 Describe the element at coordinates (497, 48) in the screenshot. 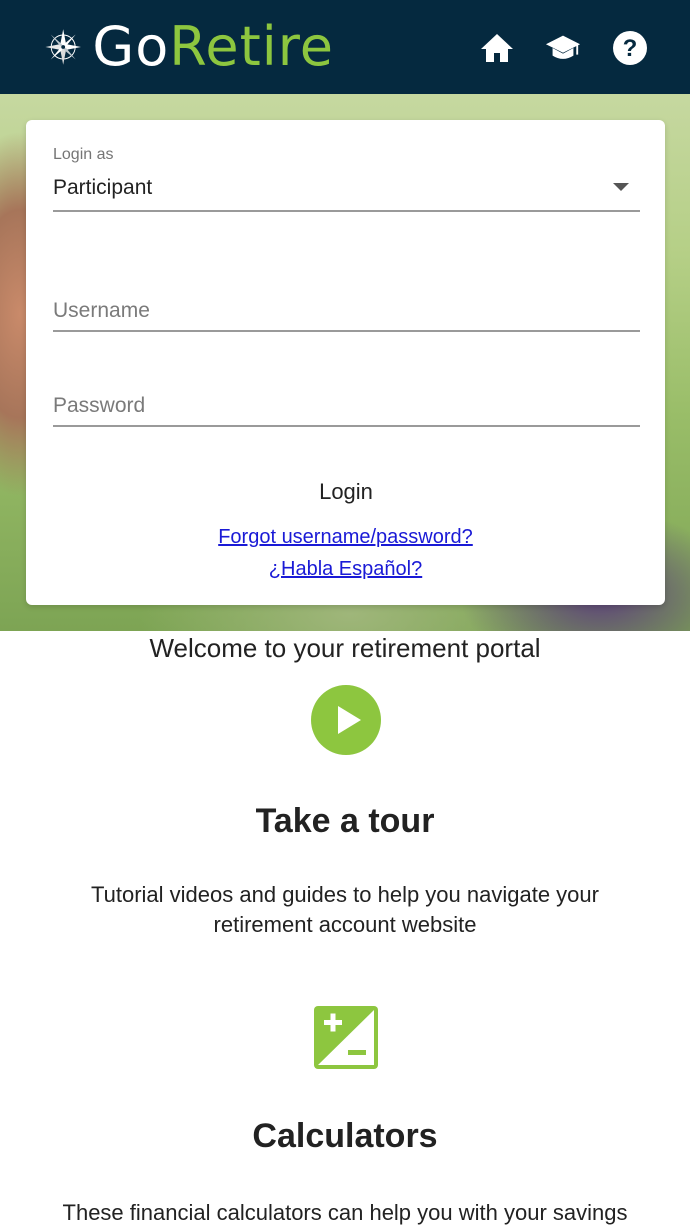

I see `home-icon` at that location.